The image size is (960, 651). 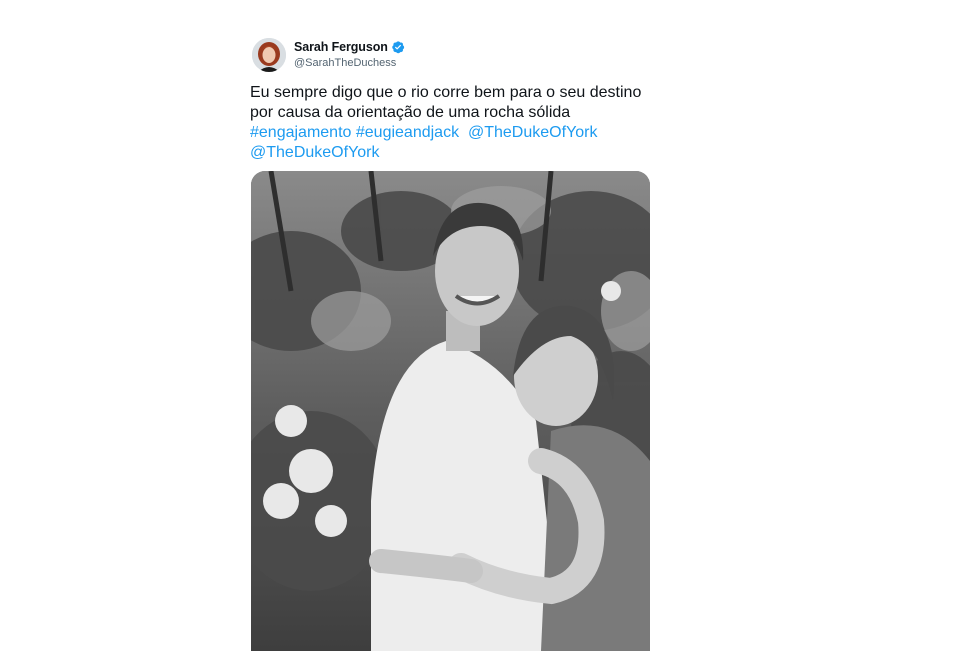 I want to click on author-handle: @SarahTheDuchess, so click(x=349, y=63).